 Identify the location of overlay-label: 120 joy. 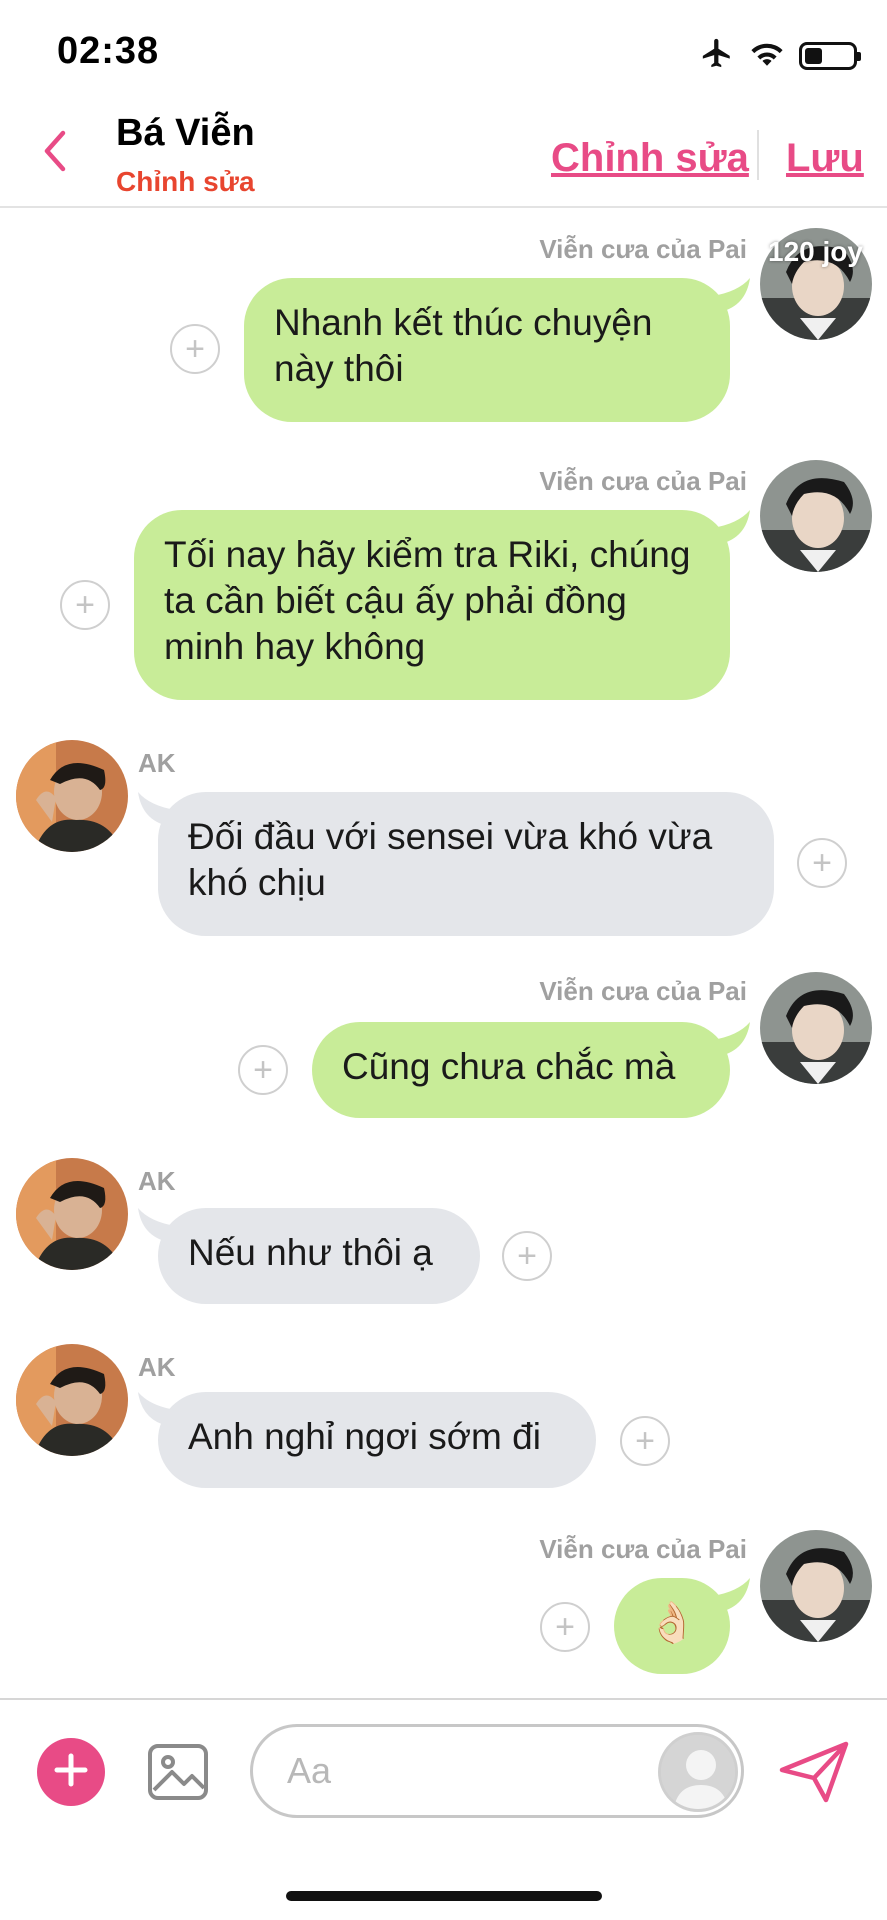
(815, 251).